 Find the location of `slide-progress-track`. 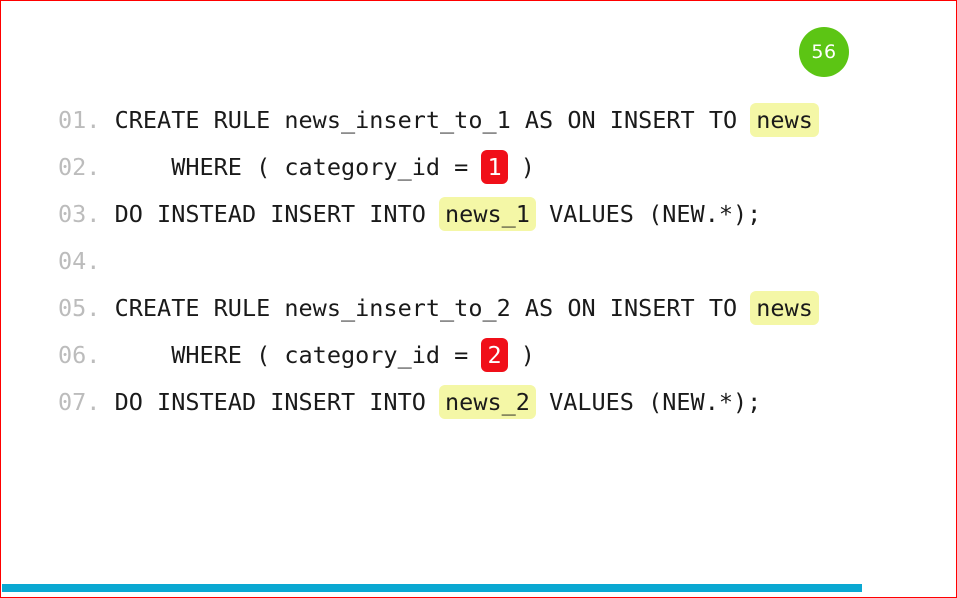

slide-progress-track is located at coordinates (479, 588).